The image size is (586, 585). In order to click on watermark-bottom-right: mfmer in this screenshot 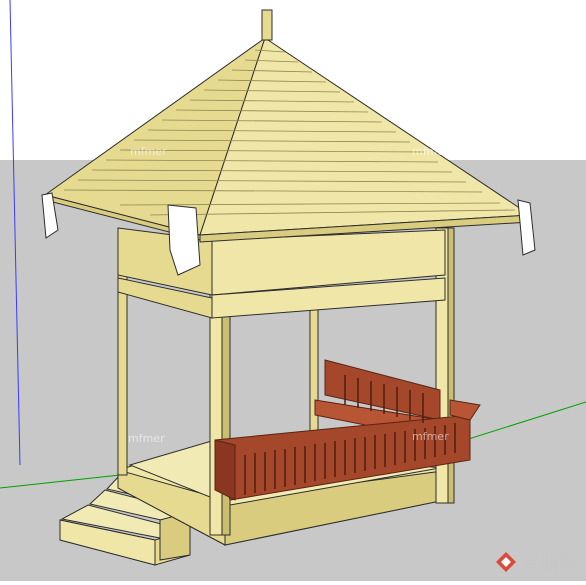, I will do `click(430, 436)`.